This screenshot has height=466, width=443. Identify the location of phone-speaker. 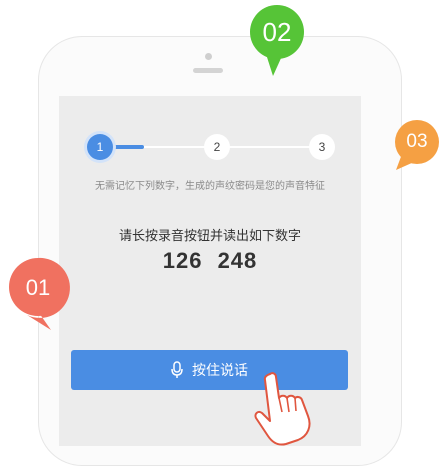
(208, 70).